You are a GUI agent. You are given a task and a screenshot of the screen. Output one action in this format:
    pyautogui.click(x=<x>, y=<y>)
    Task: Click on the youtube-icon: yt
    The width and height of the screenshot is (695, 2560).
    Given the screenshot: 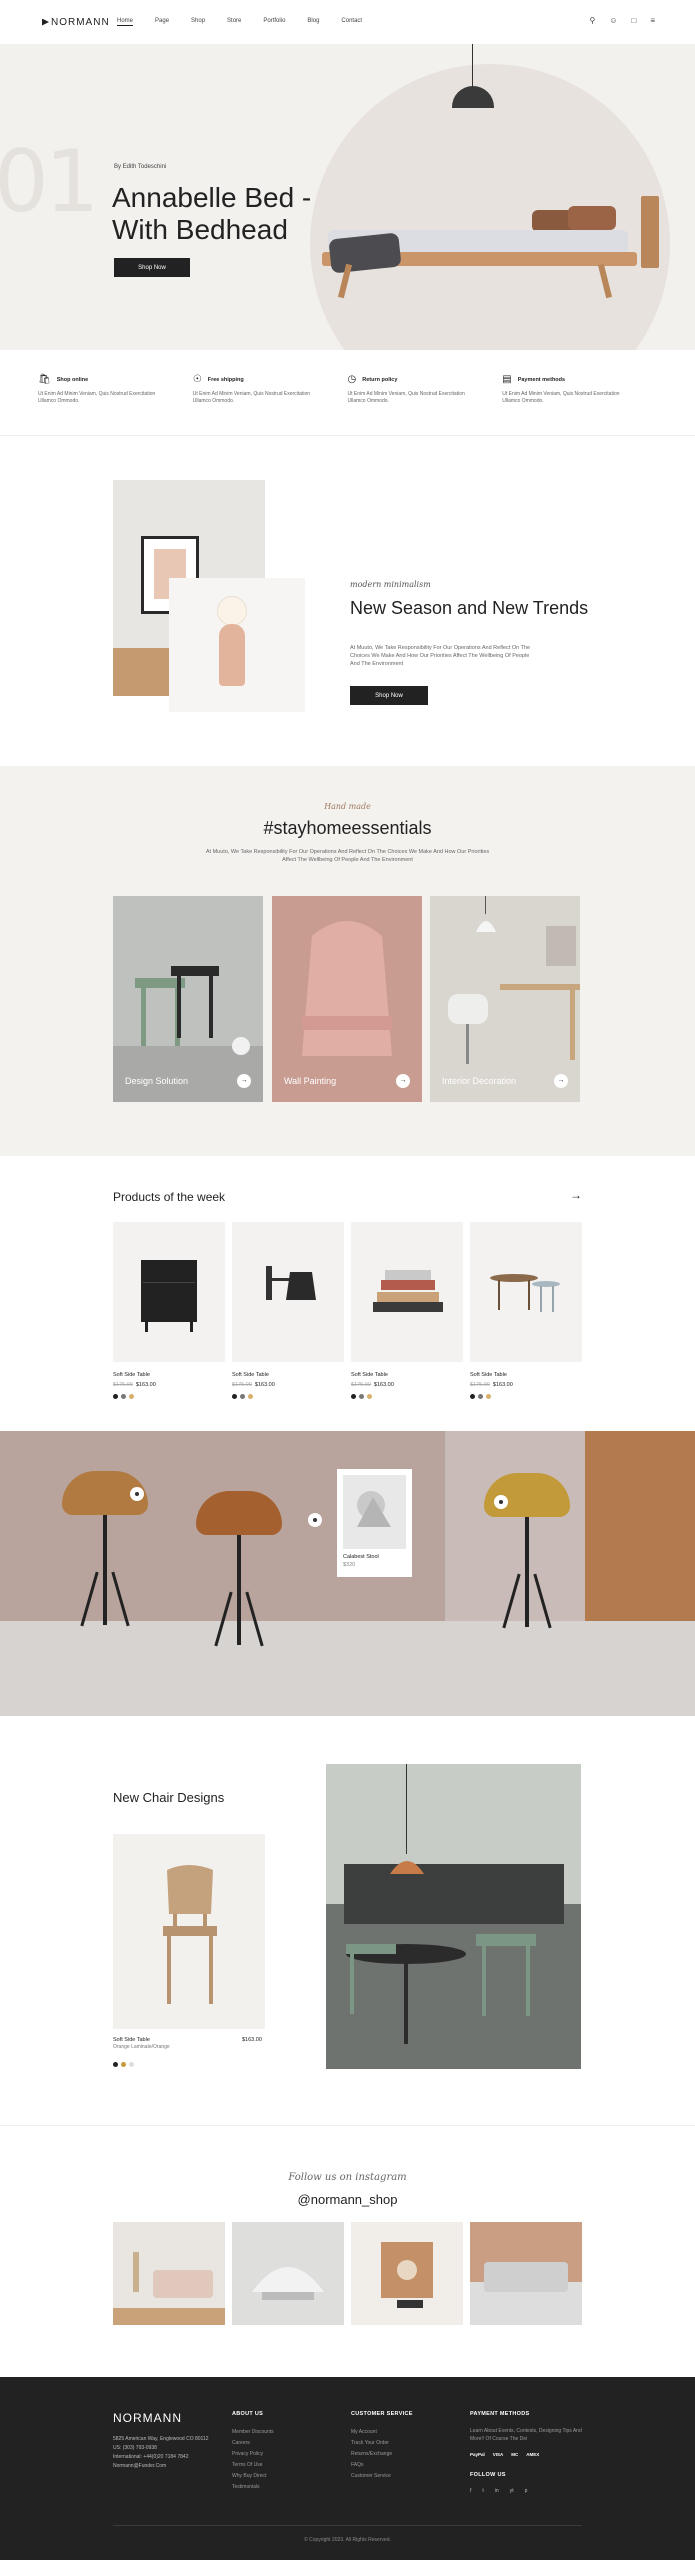 What is the action you would take?
    pyautogui.click(x=512, y=2491)
    